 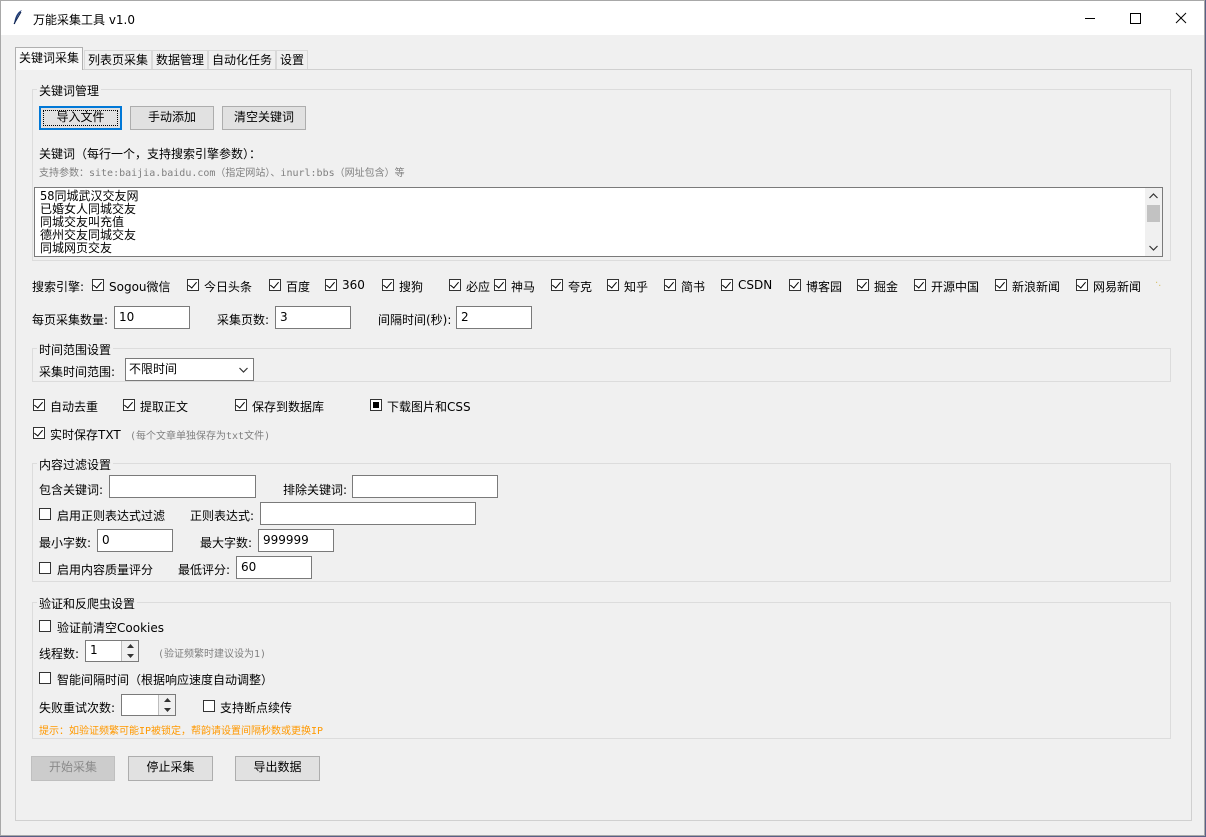 I want to click on scroll-thumb, so click(x=1153, y=213).